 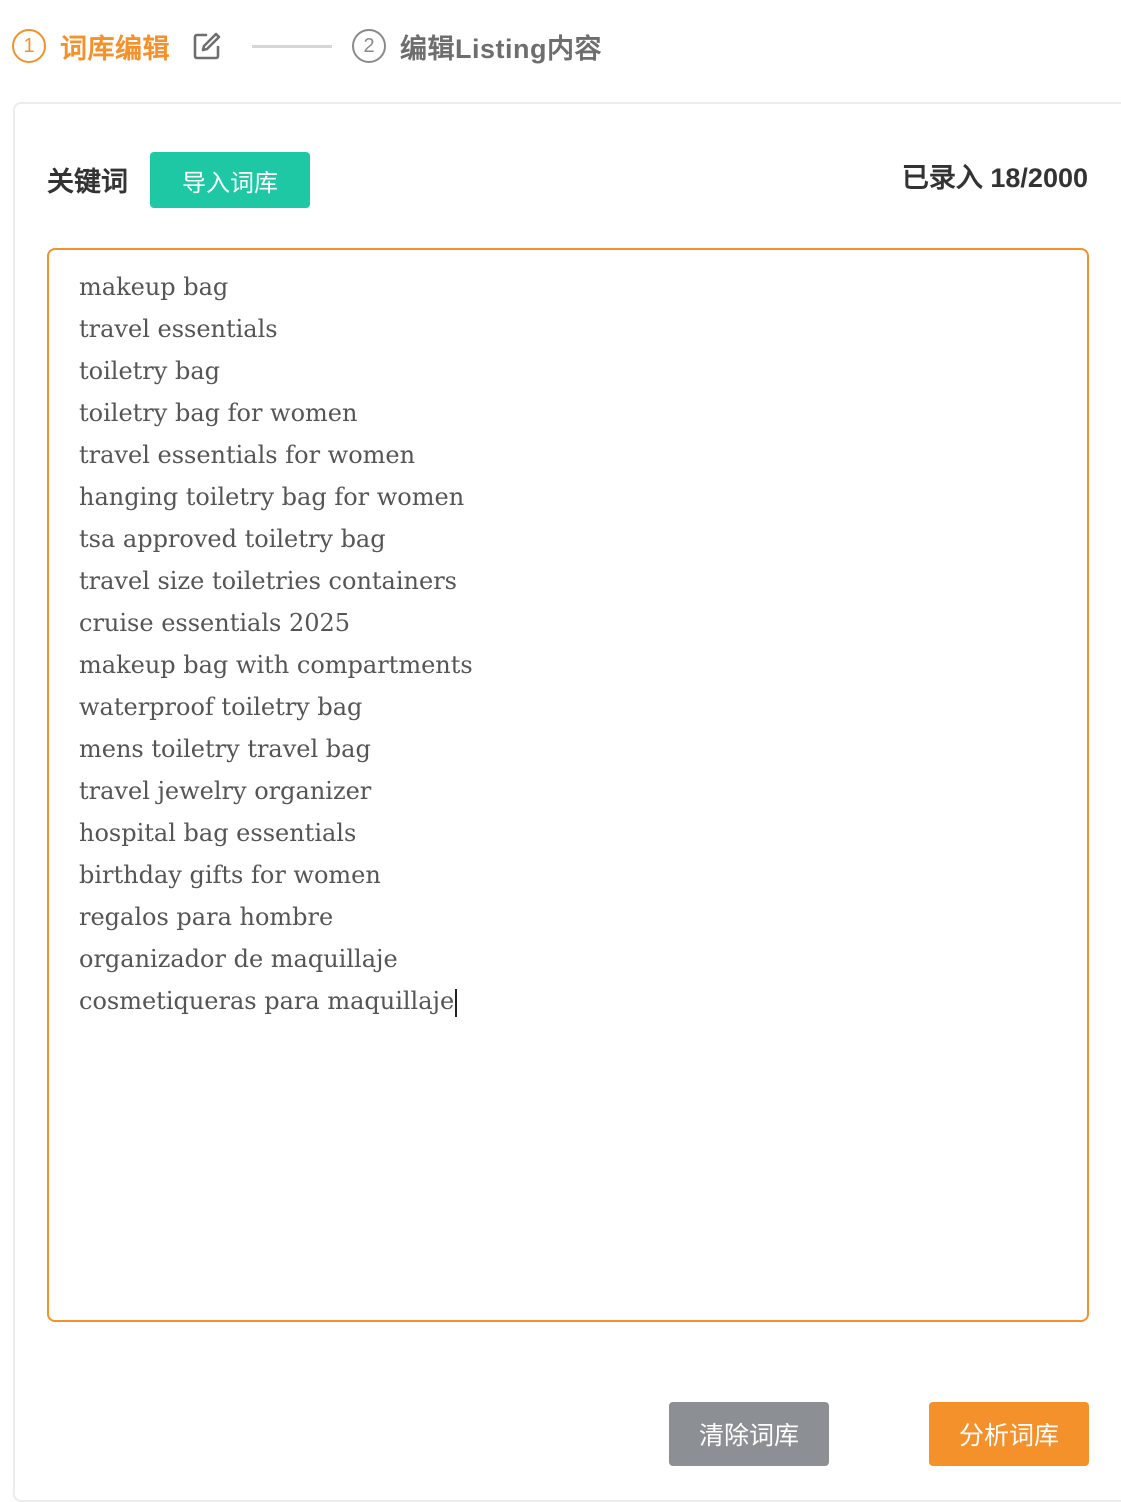 I want to click on keyword-line: tsa approved toiletry bag, so click(x=232, y=539).